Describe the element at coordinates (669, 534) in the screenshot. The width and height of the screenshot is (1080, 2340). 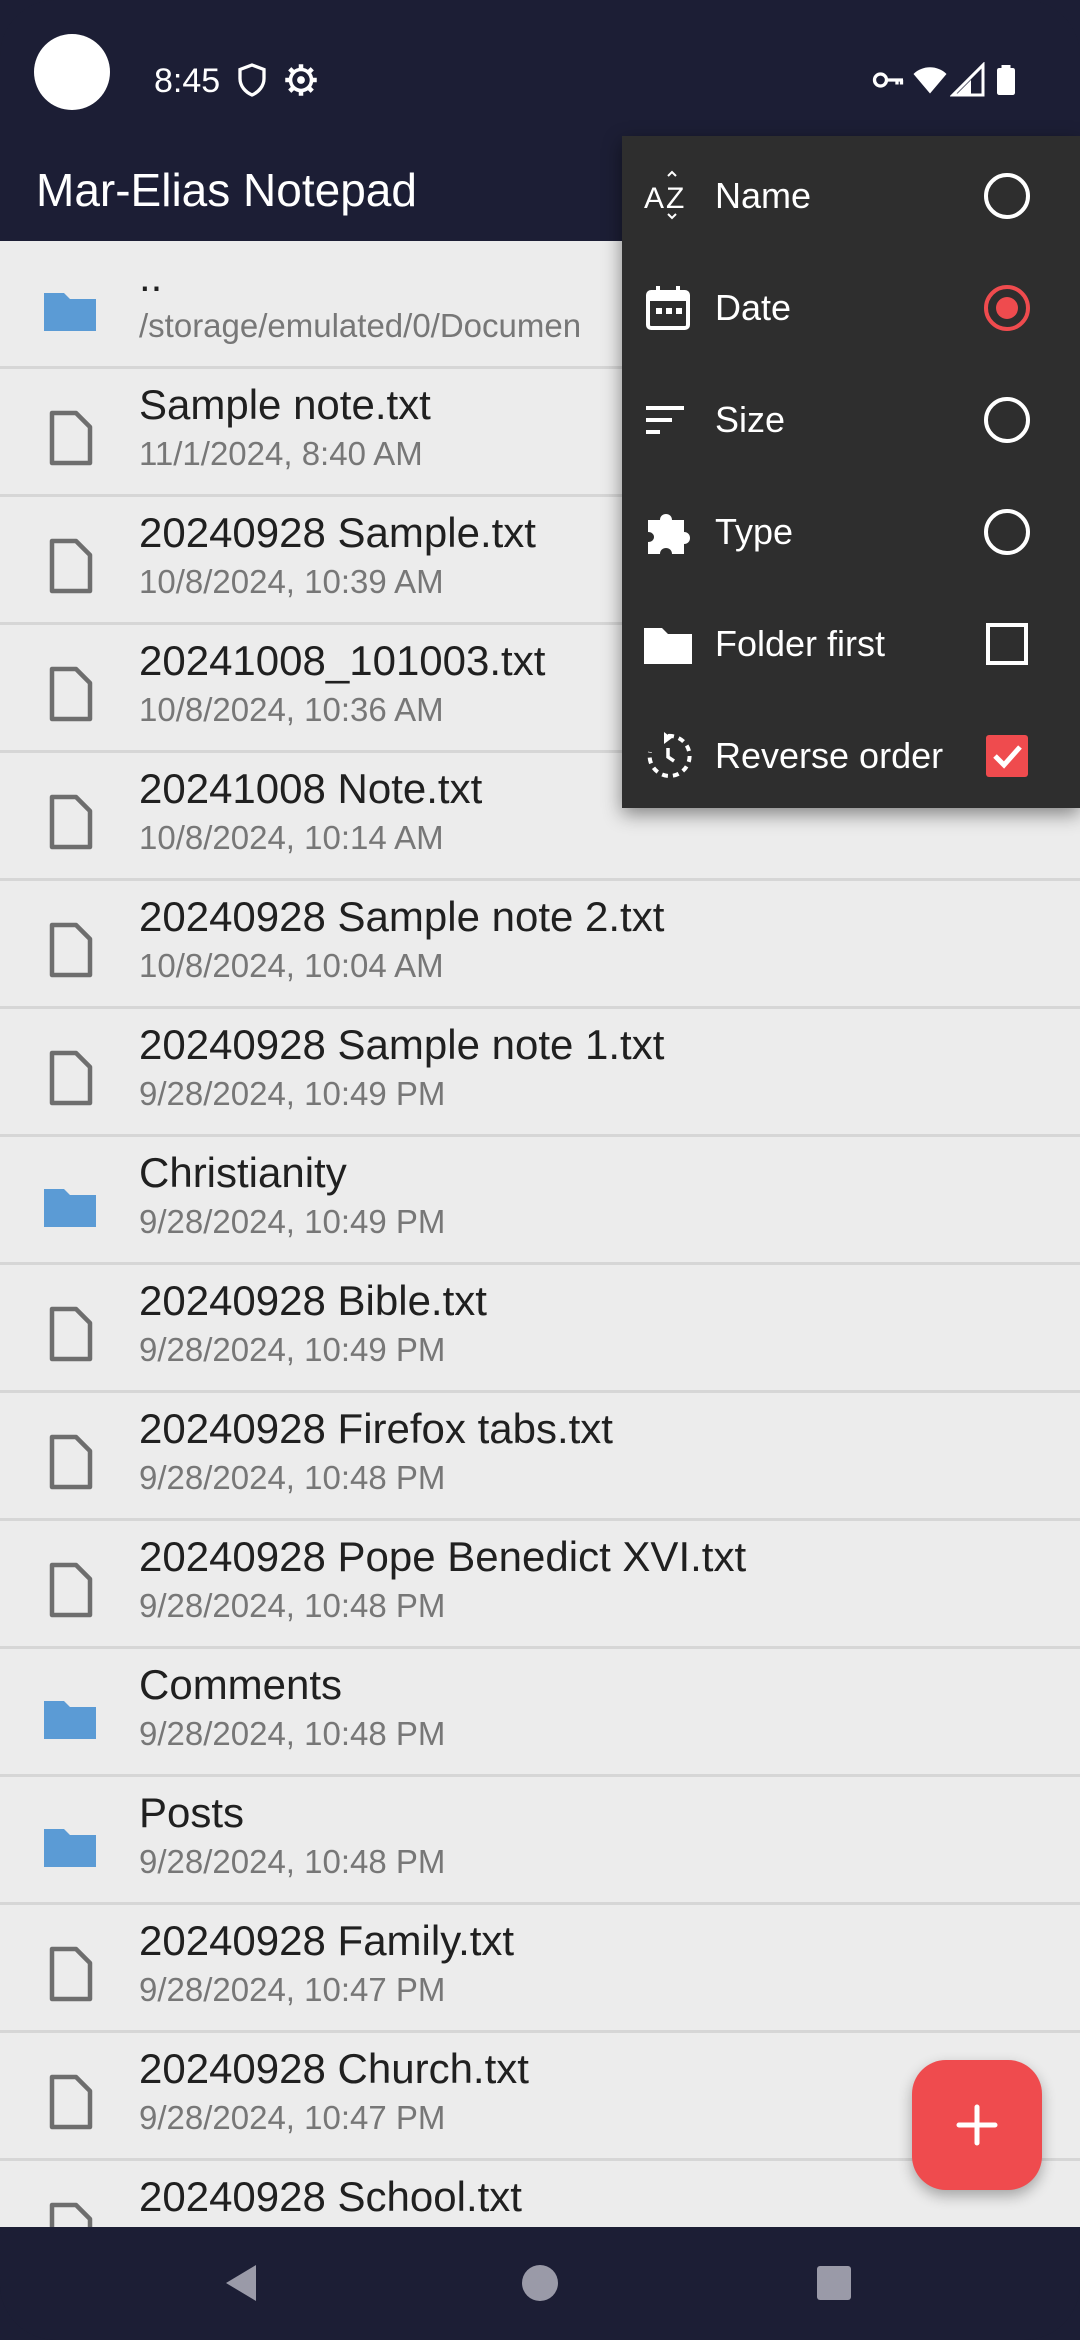
I see `puzzle-icon` at that location.